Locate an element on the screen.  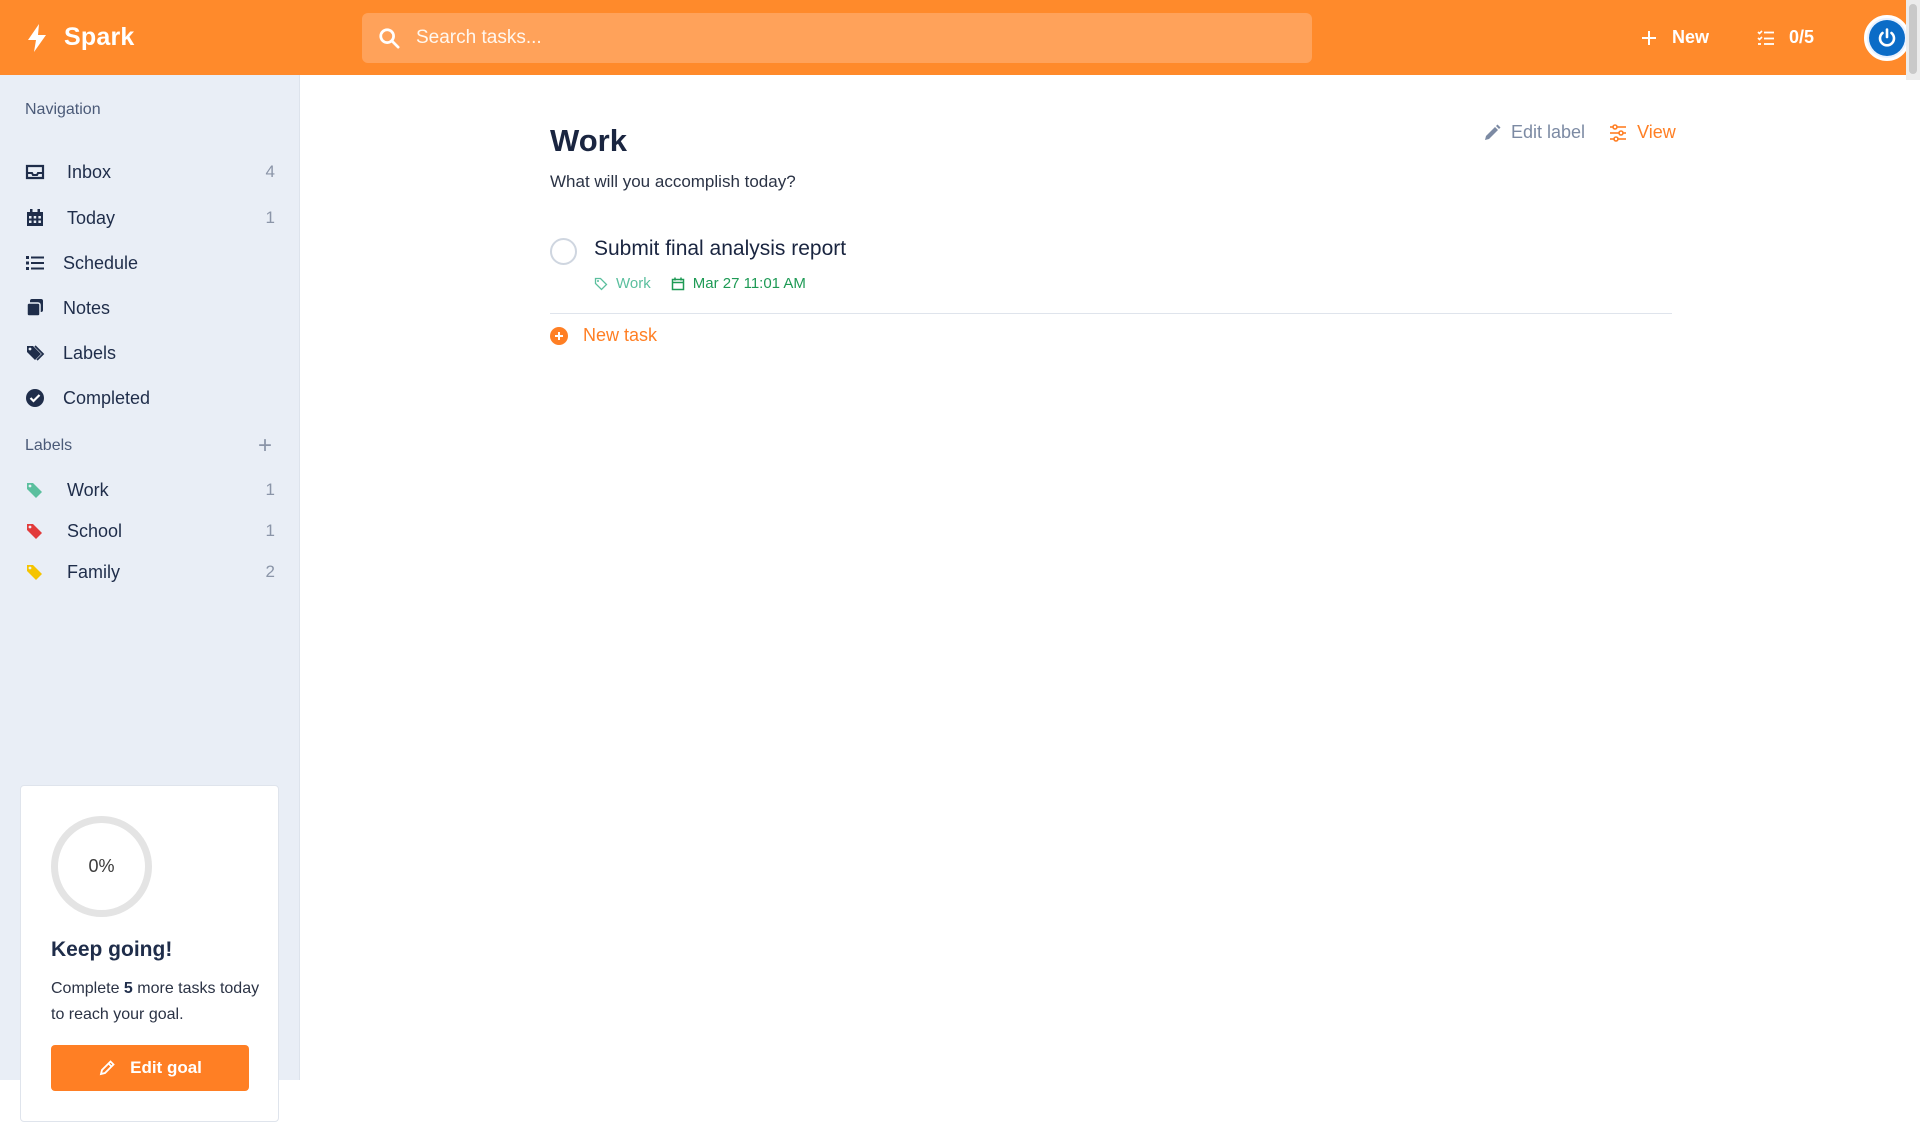
edit-goal-button: Edit goal is located at coordinates (150, 1068).